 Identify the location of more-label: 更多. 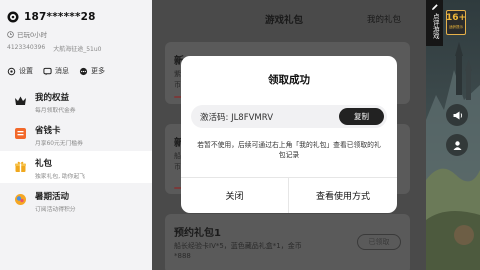
(98, 71).